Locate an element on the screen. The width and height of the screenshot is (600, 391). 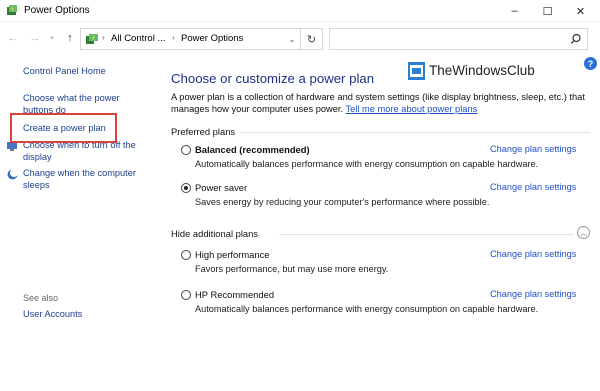
brand-text: TheWindowsClub is located at coordinates (482, 70).